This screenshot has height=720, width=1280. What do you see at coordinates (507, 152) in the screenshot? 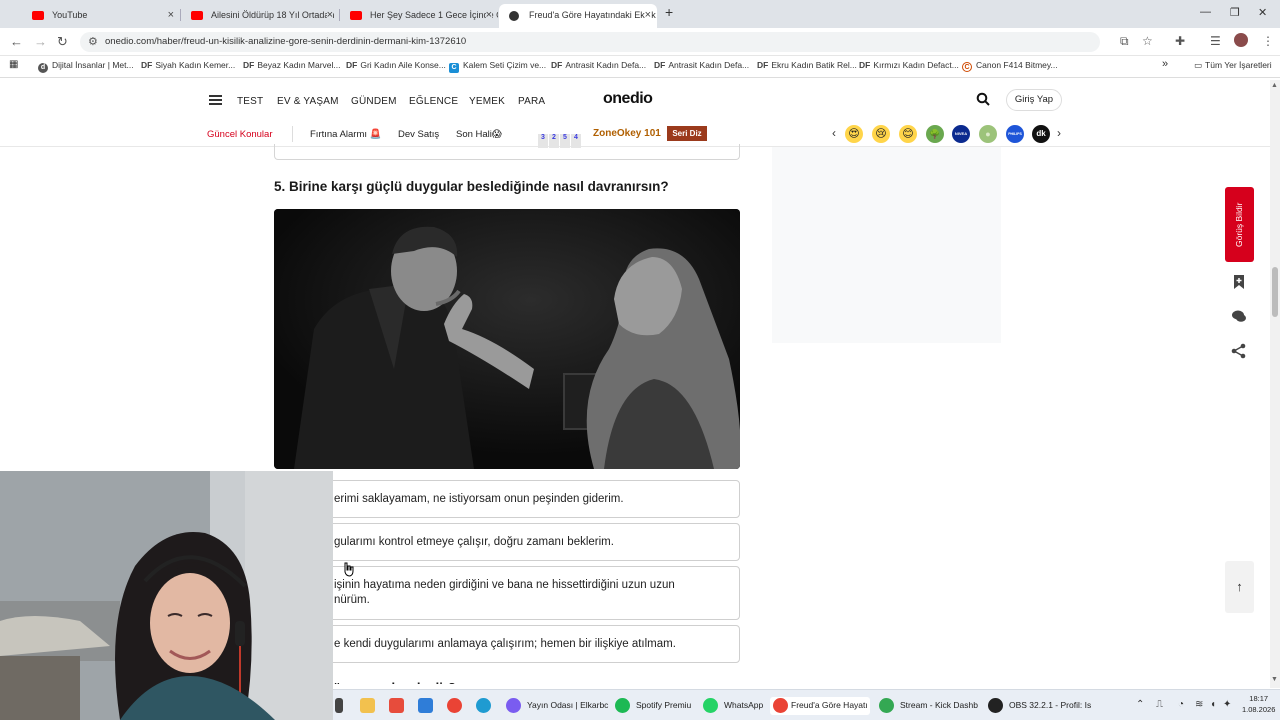
I see `previous-answer-option` at bounding box center [507, 152].